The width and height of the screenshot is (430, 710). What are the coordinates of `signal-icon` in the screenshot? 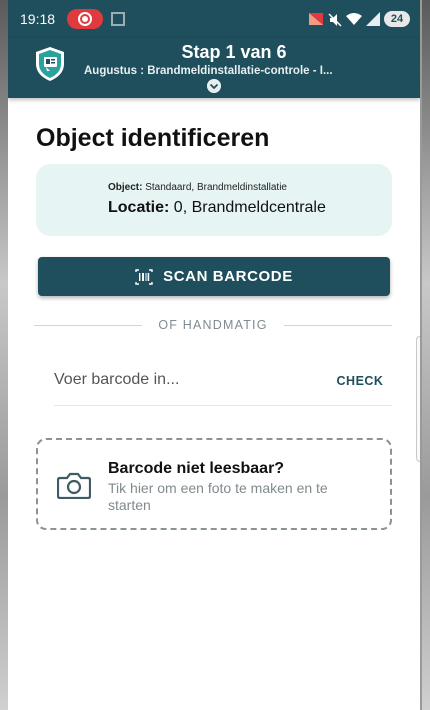 It's located at (373, 19).